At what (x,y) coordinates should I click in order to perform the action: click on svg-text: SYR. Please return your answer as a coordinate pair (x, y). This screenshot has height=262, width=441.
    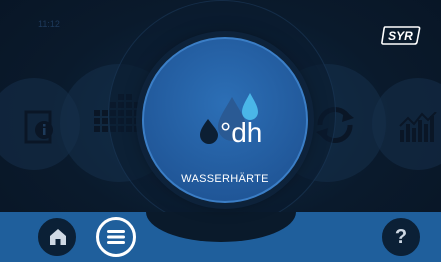
    Looking at the image, I should click on (400, 36).